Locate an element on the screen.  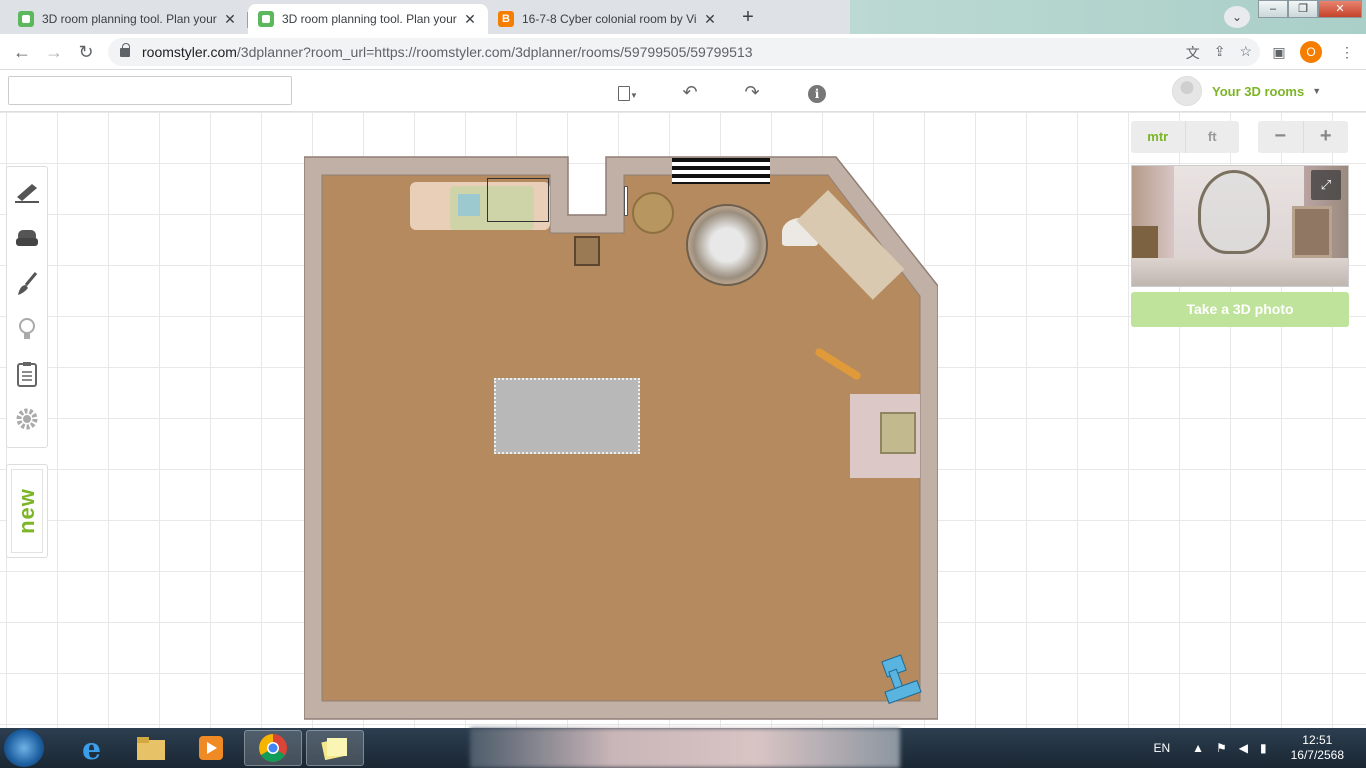
avatar is located at coordinates (1187, 91).